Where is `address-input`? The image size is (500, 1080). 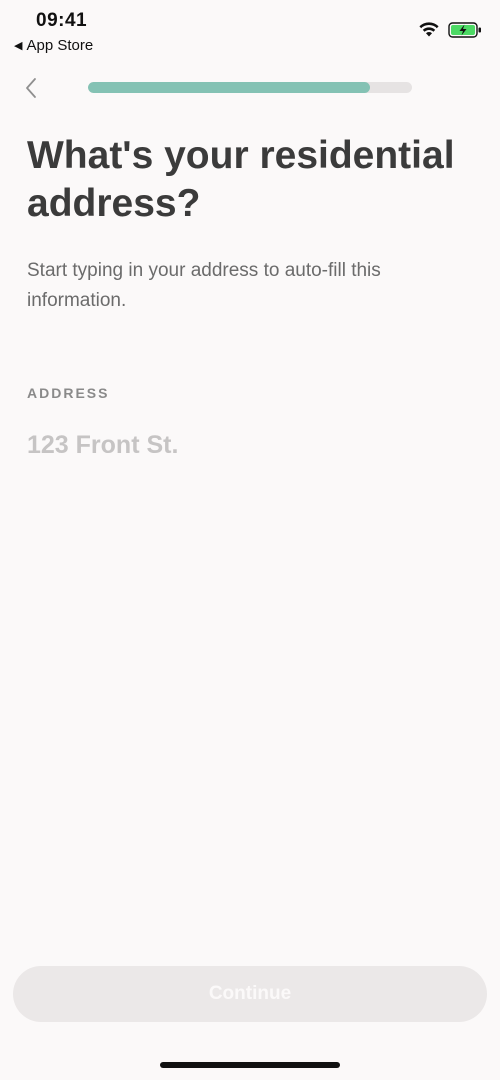 address-input is located at coordinates (247, 445).